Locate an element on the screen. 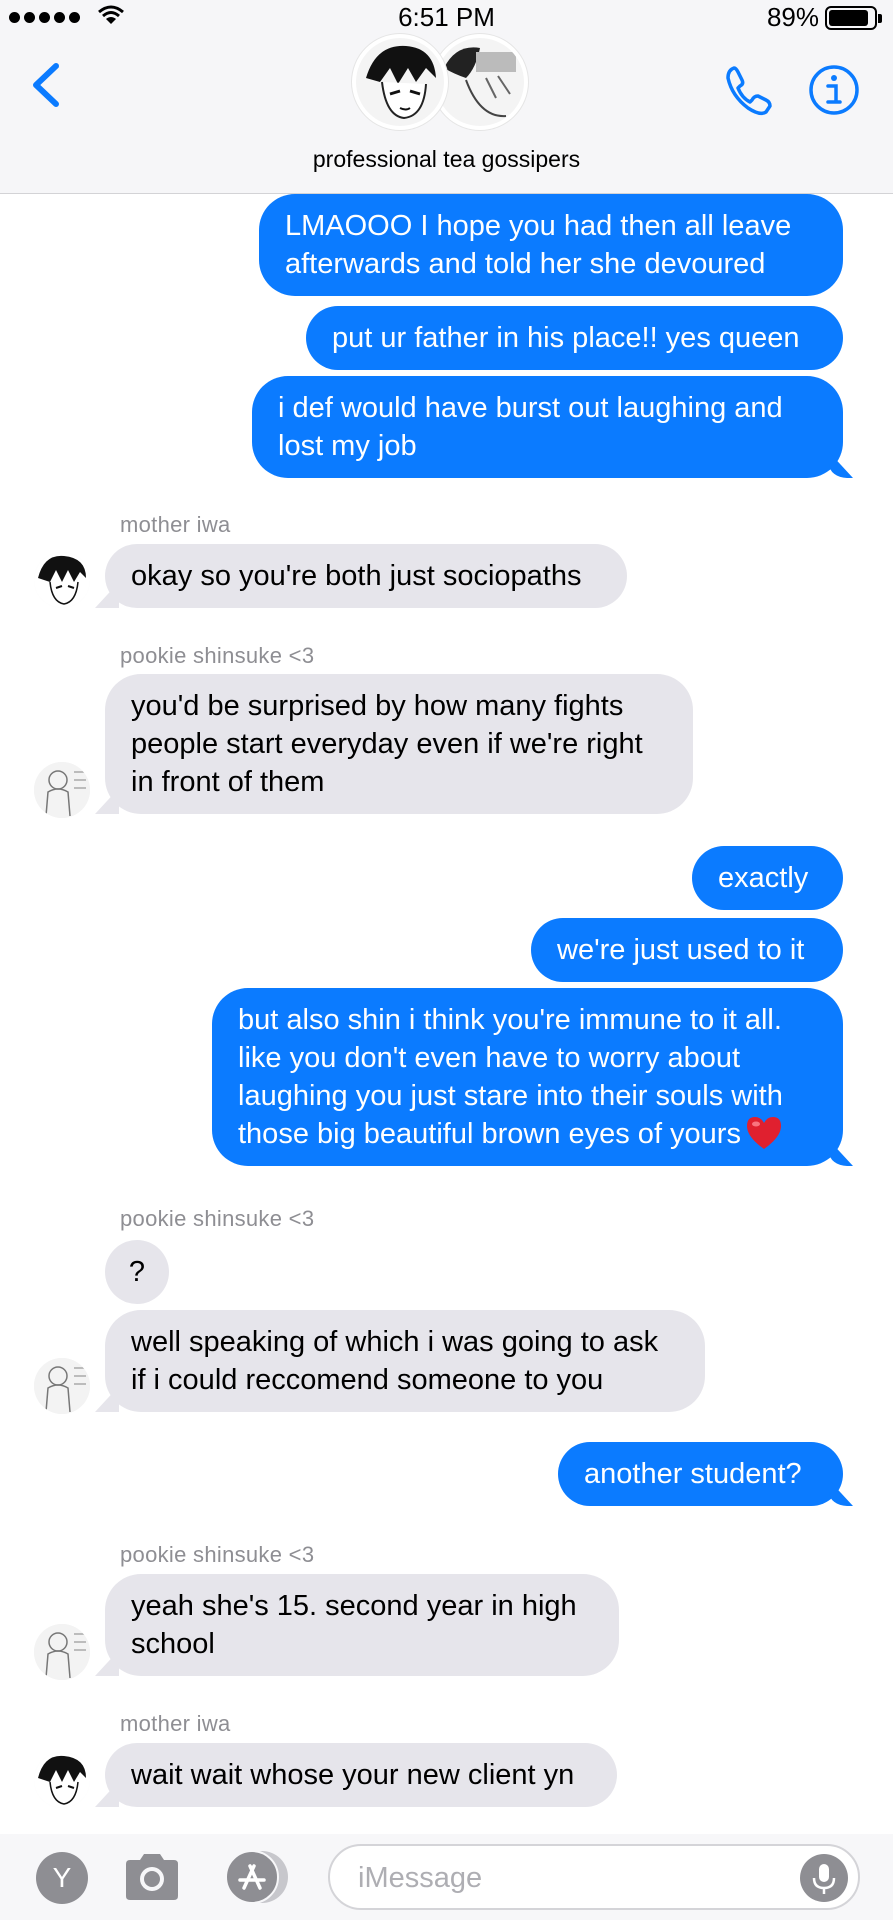  message-line: another student? is located at coordinates (693, 1474).